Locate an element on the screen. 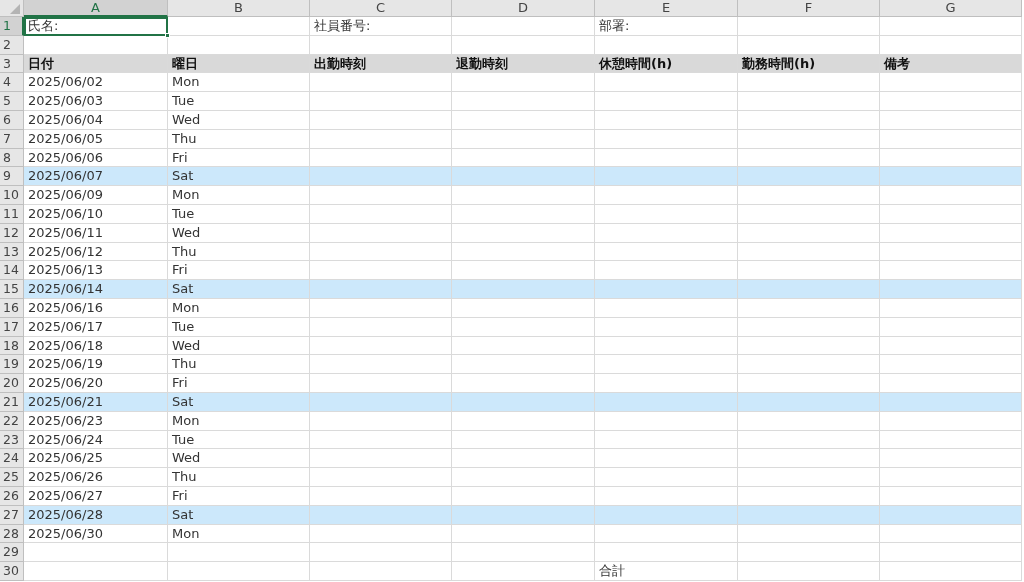 Image resolution: width=1024 pixels, height=582 pixels. row-header: 4 is located at coordinates (12, 83).